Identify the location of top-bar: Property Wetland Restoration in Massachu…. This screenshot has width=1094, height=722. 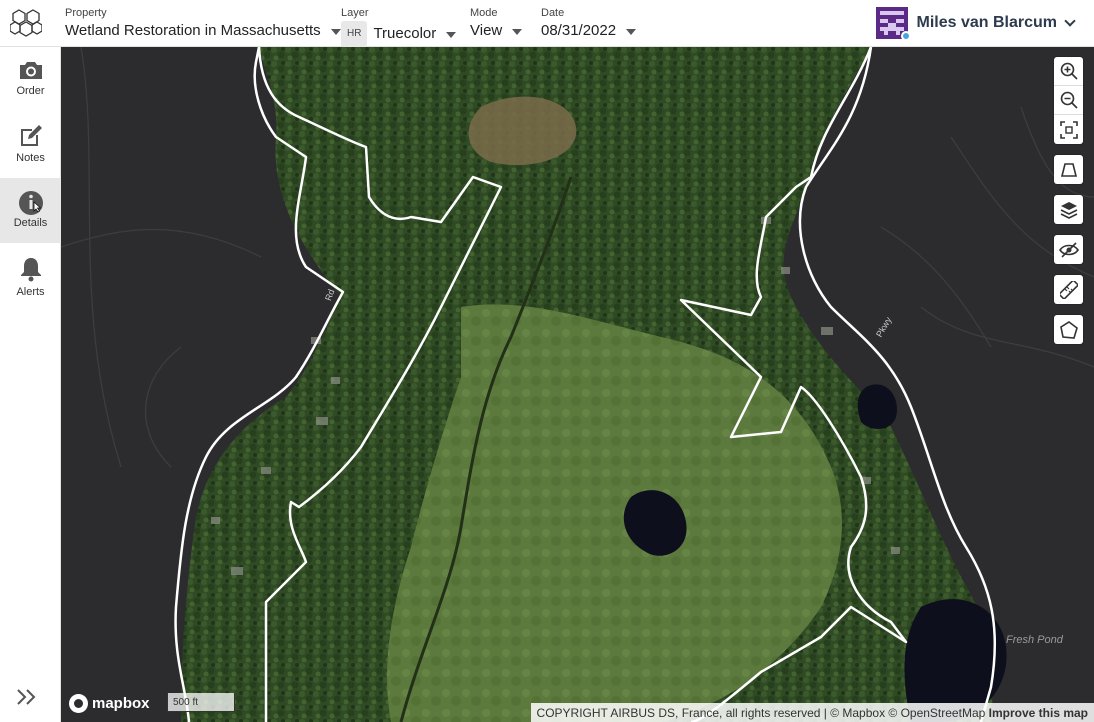
(547, 23).